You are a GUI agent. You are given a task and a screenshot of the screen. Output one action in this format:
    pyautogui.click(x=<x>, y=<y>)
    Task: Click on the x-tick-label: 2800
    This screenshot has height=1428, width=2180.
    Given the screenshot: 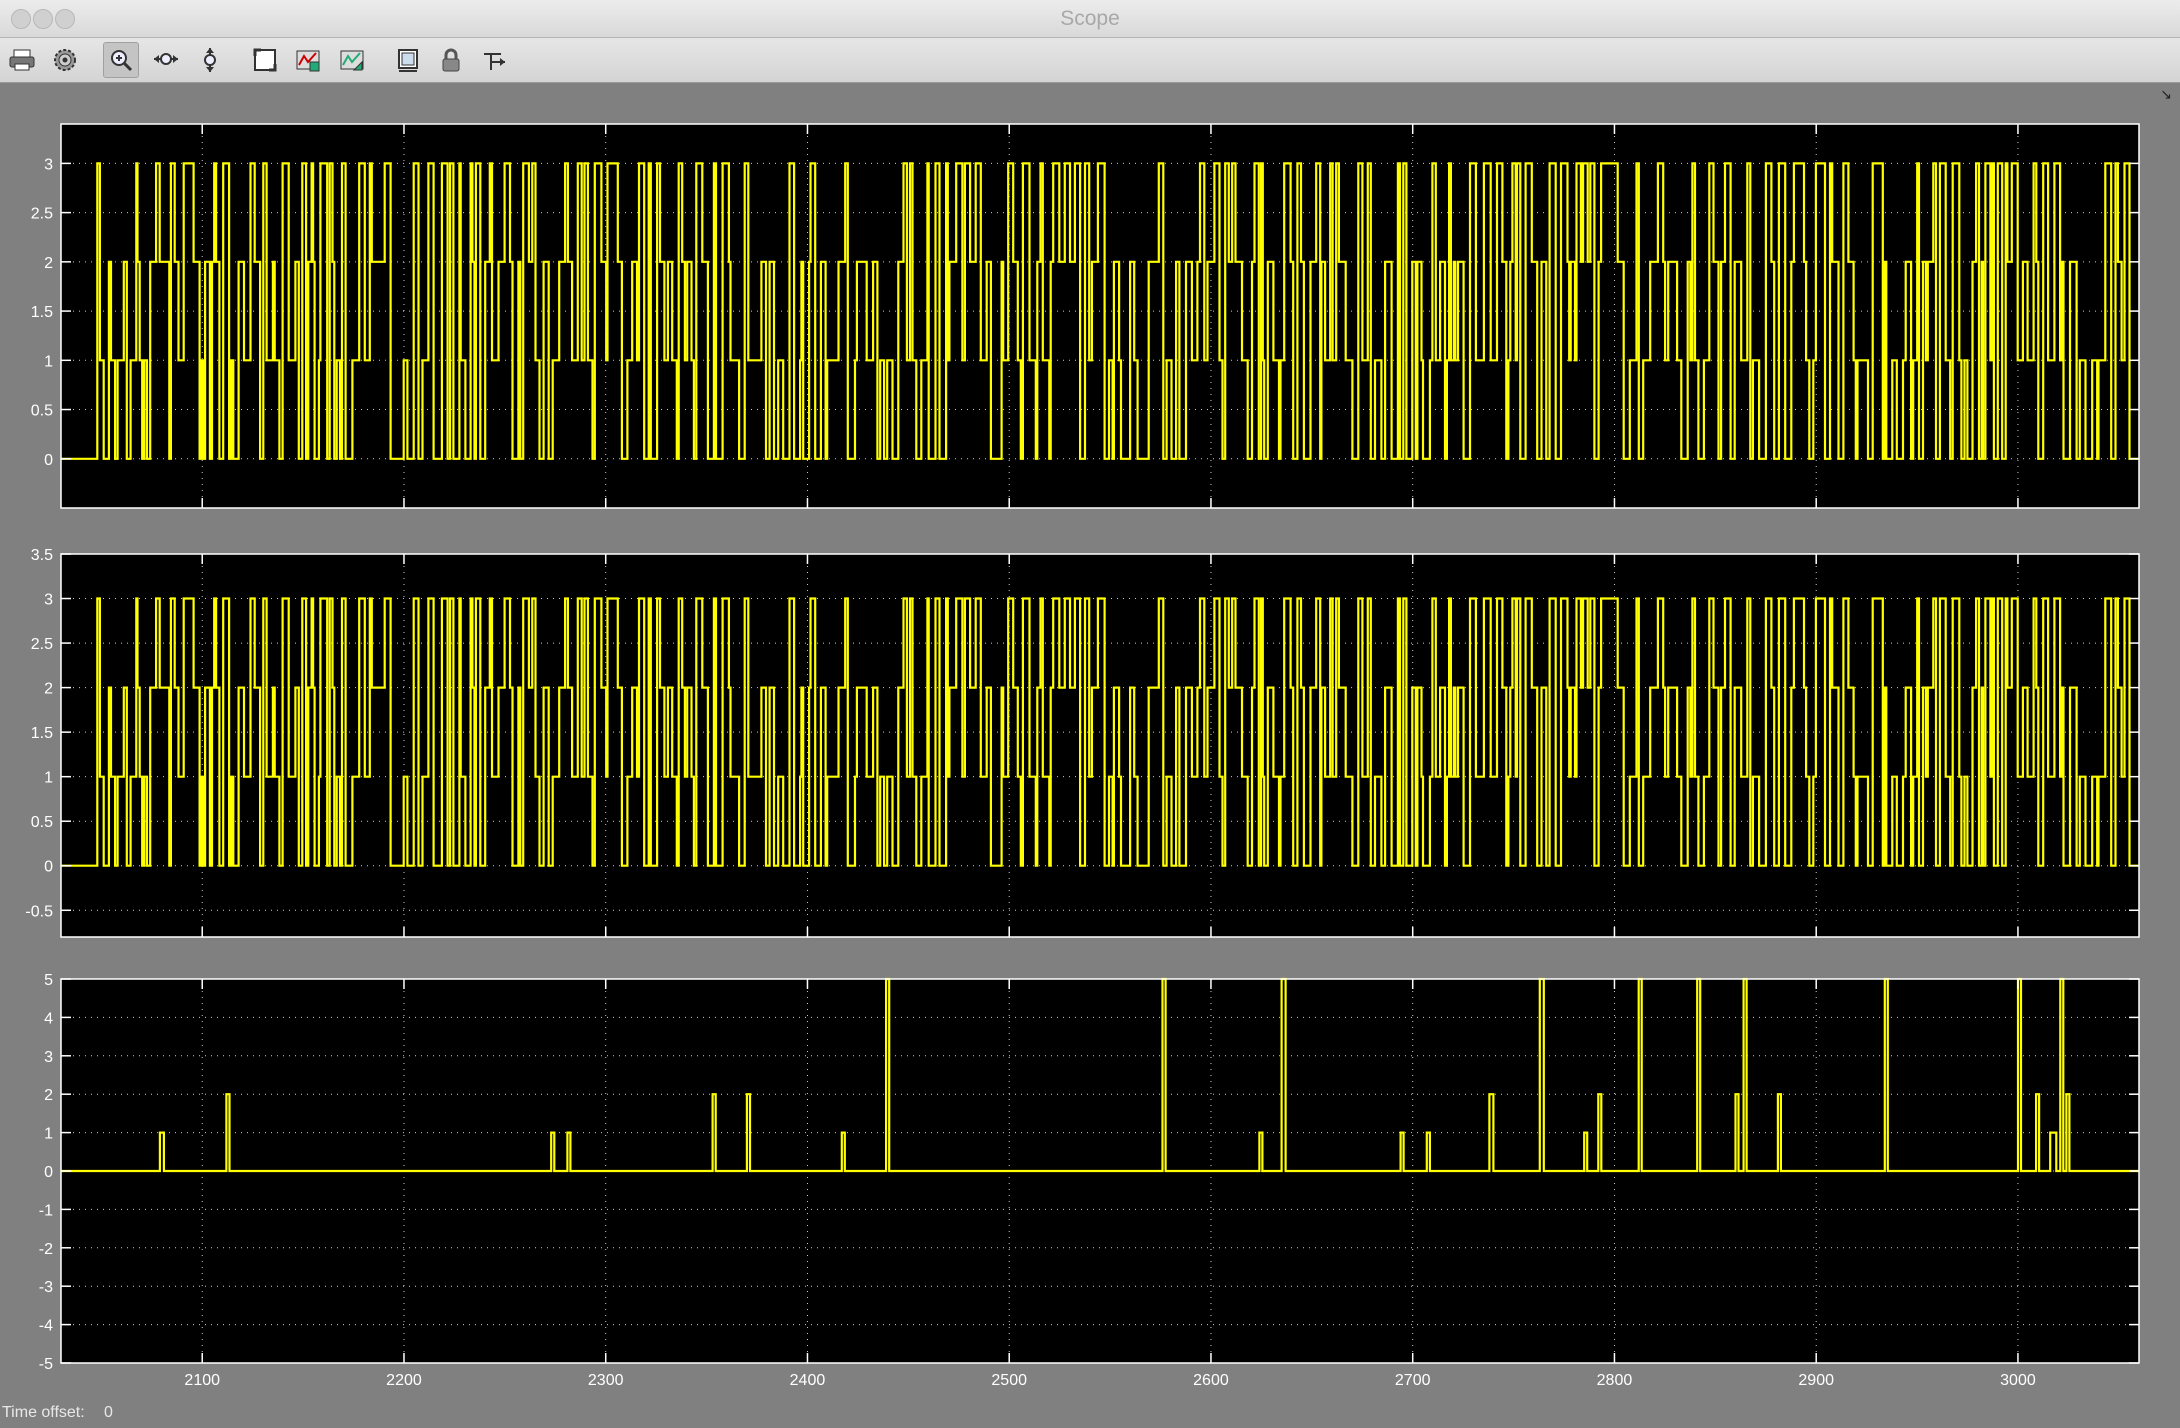 What is the action you would take?
    pyautogui.click(x=1615, y=1380)
    